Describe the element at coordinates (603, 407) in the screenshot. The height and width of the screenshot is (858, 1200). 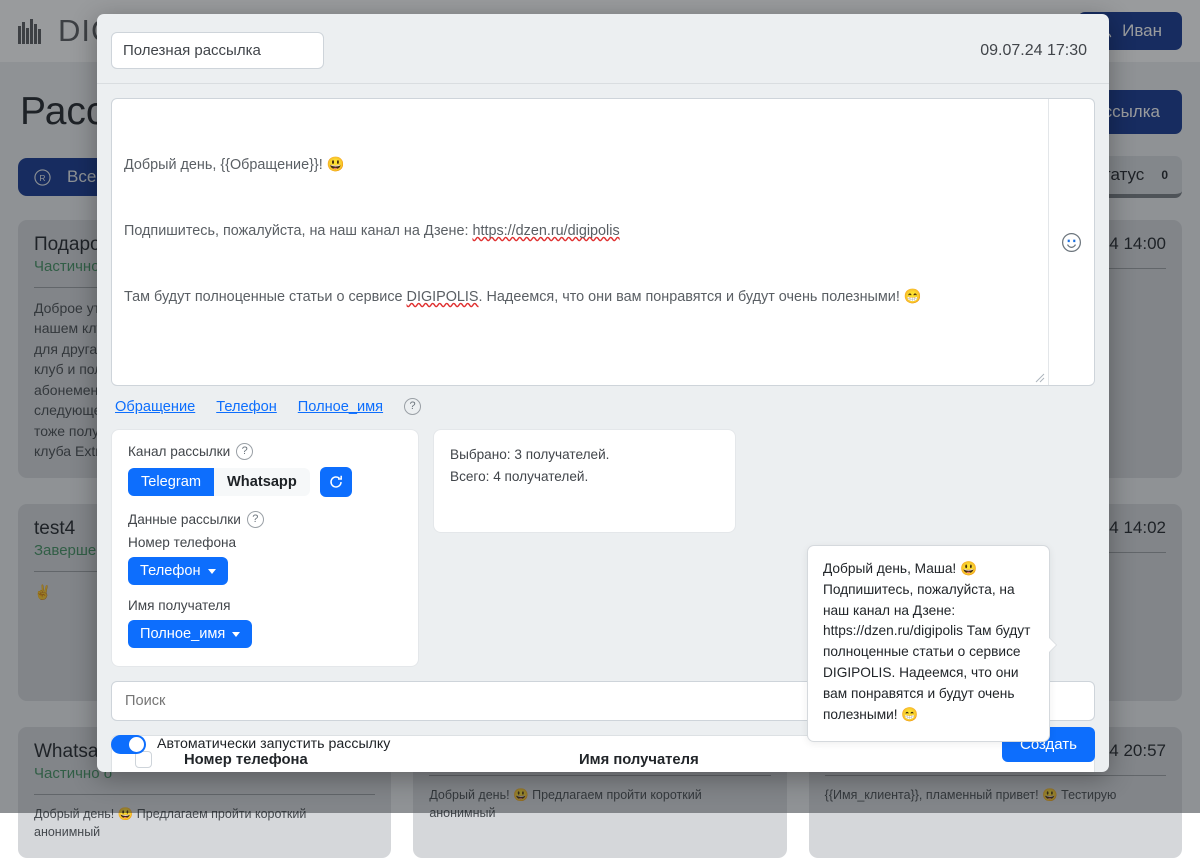
I see `variable-tokens: Обращение Телефон Полное_имя ?` at that location.